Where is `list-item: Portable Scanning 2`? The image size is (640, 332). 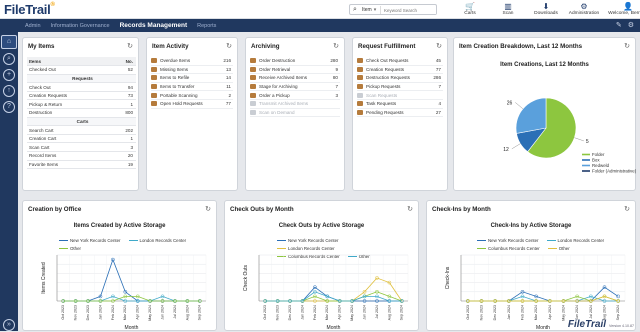 list-item: Portable Scanning 2 is located at coordinates (192, 95).